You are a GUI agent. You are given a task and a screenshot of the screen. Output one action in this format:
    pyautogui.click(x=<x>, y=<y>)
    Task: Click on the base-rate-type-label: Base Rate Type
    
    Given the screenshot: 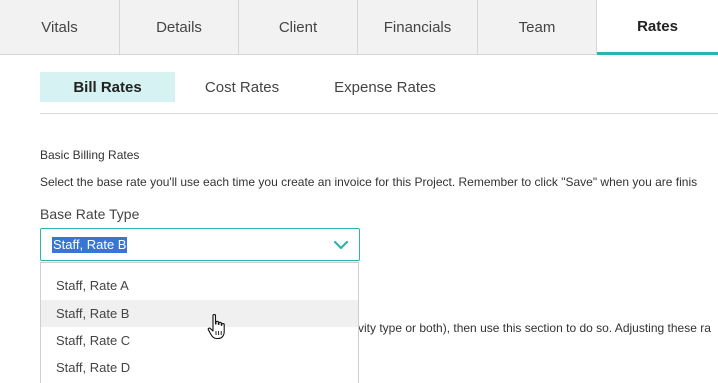 What is the action you would take?
    pyautogui.click(x=90, y=214)
    